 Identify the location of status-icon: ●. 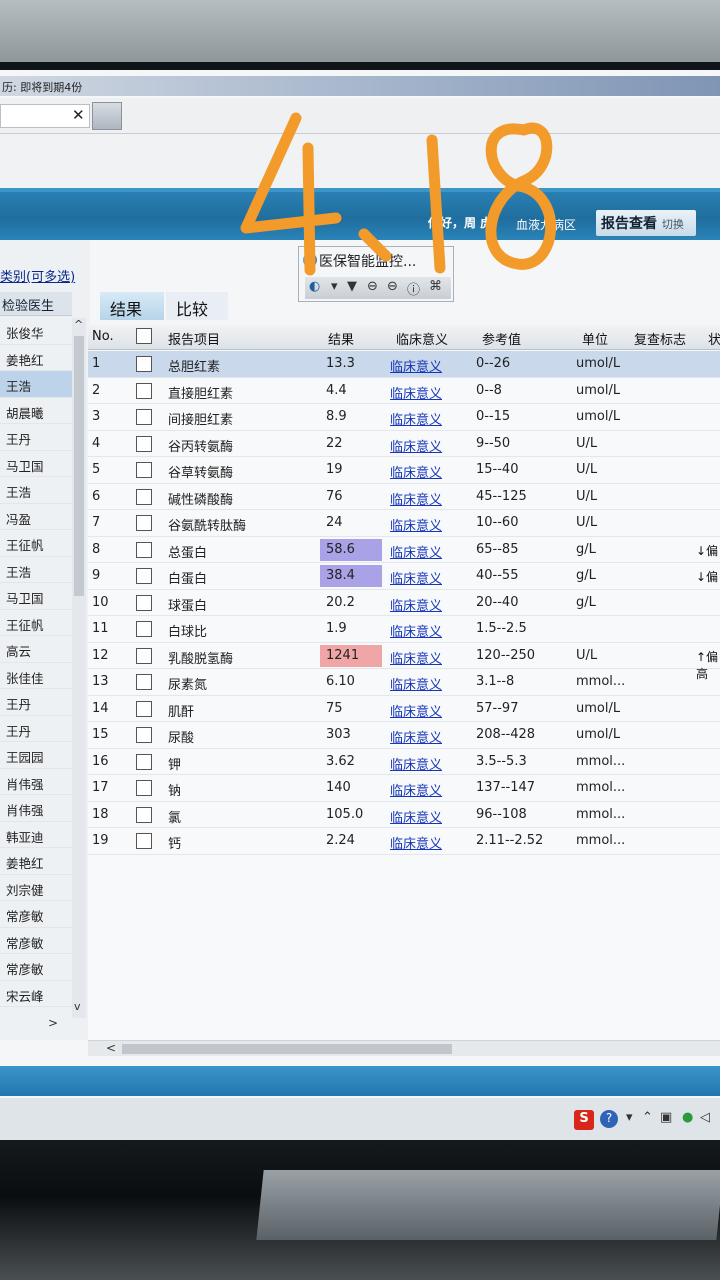
(687, 1117).